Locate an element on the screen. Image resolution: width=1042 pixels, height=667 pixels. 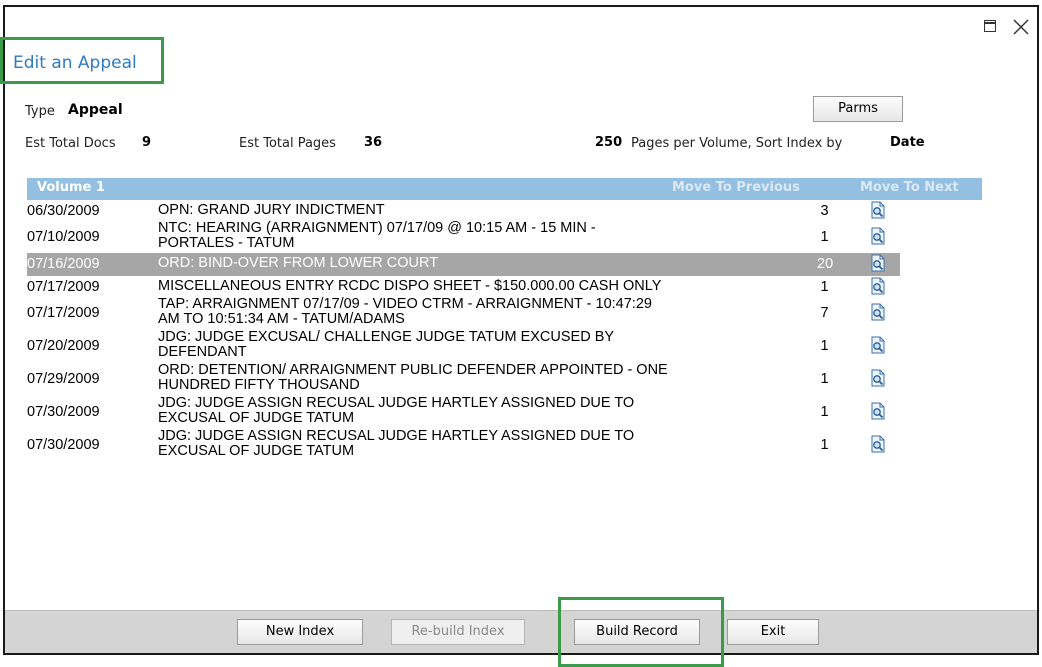
edit-appeal-highlight is located at coordinates (82, 60).